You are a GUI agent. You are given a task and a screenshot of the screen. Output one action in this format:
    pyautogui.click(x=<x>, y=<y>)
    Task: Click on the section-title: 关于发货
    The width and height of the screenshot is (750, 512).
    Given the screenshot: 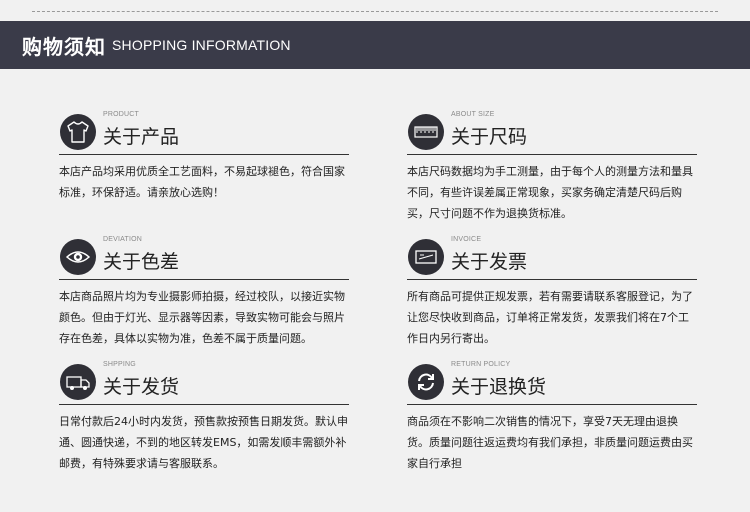 What is the action you would take?
    pyautogui.click(x=141, y=387)
    